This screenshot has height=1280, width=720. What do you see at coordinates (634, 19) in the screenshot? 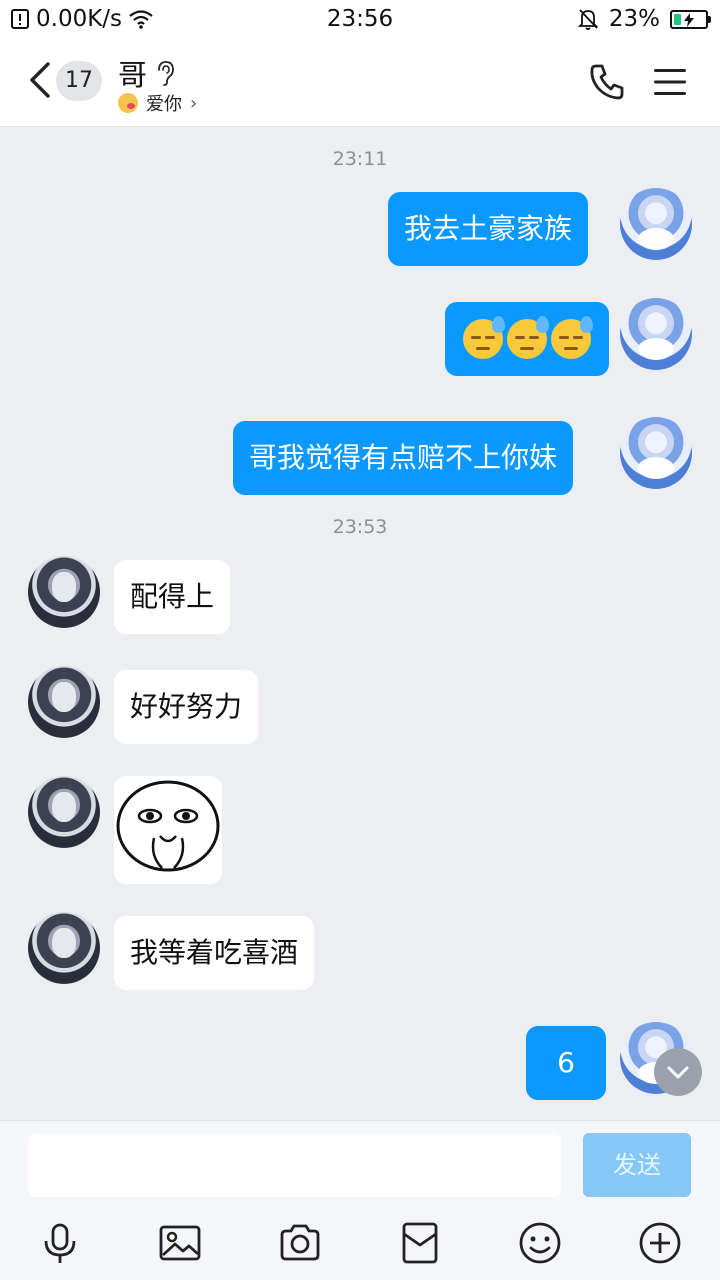
I see `battery-percent: 23%` at bounding box center [634, 19].